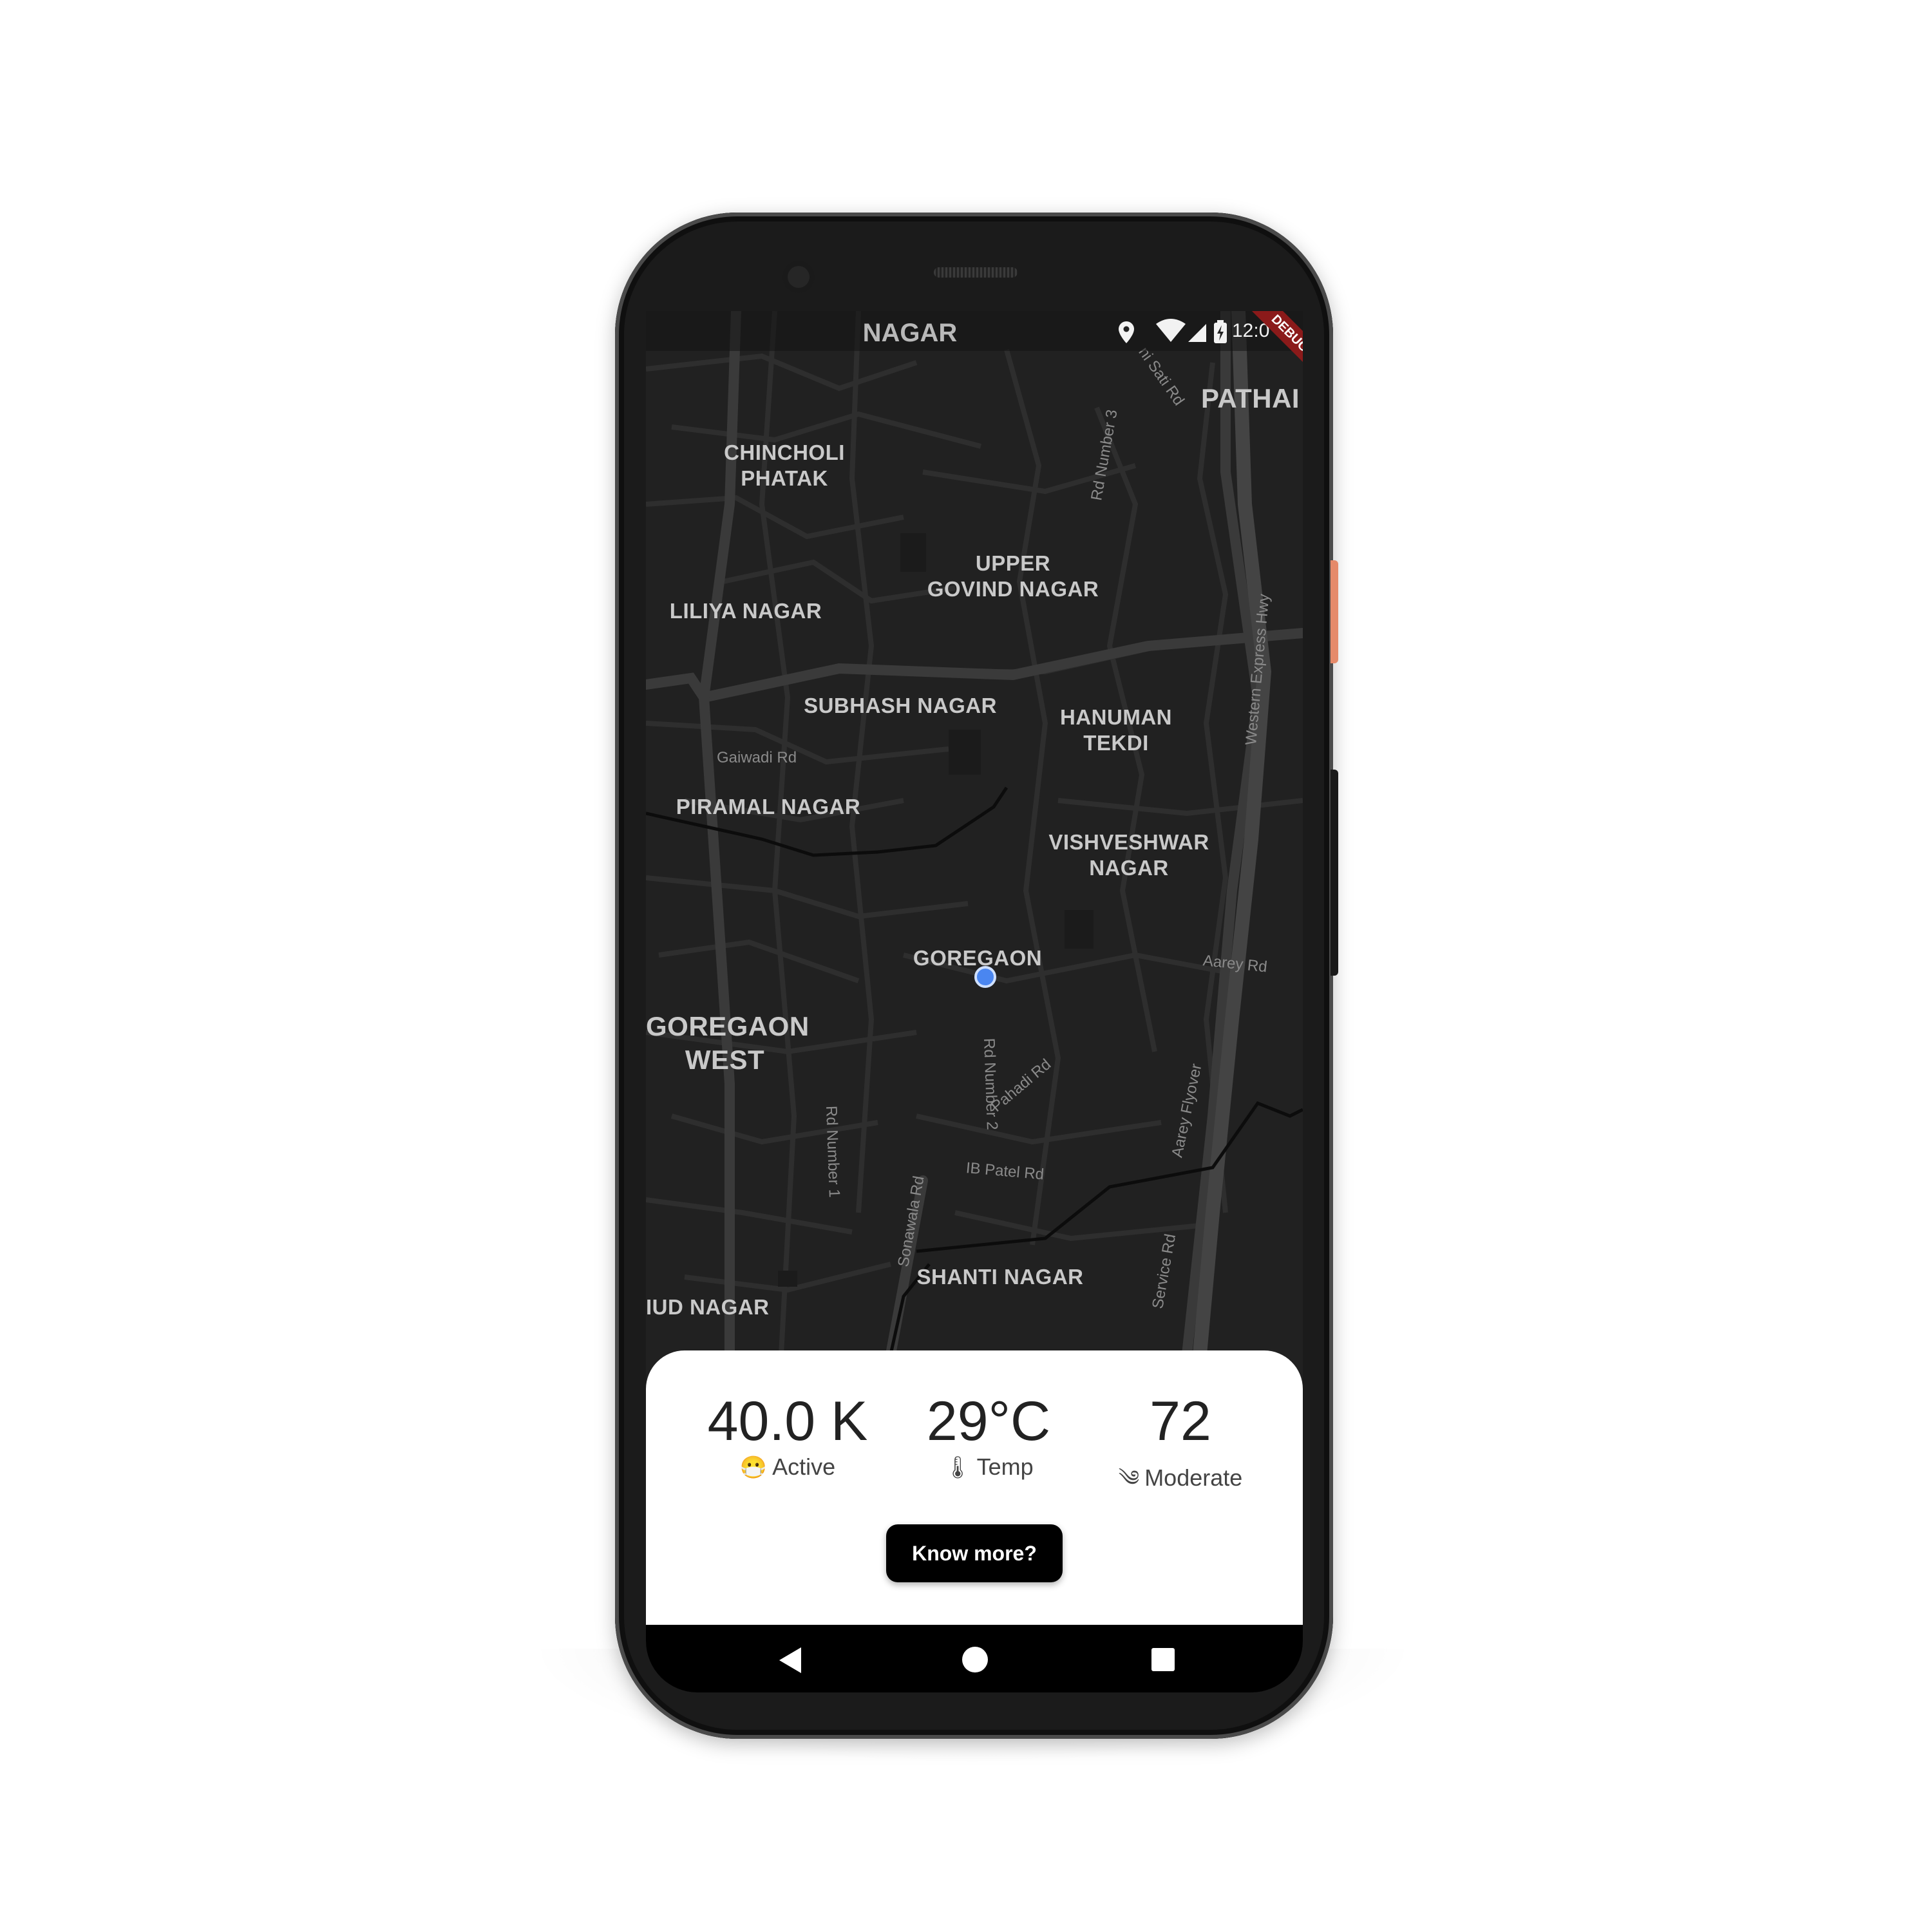  I want to click on recents-icon, so click(1163, 1659).